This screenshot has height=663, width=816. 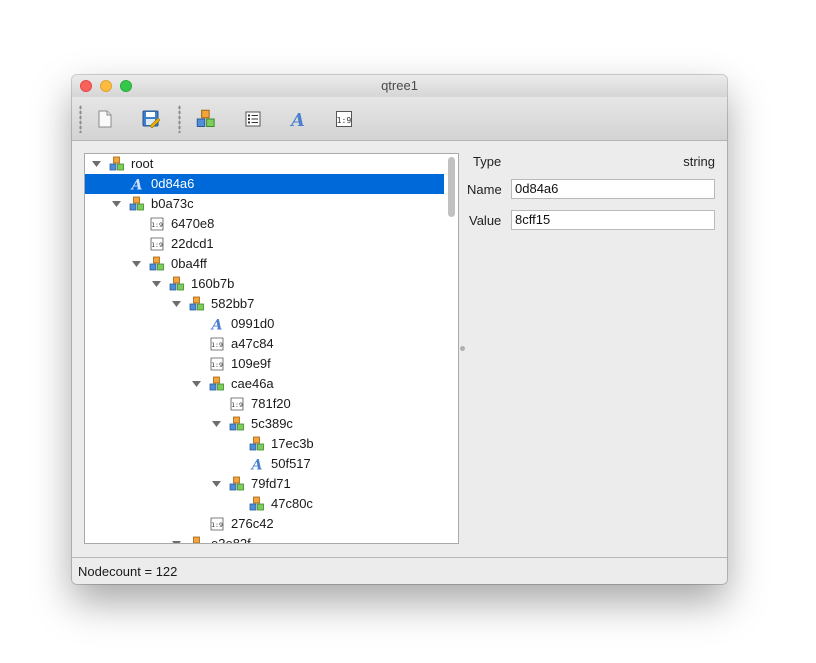 What do you see at coordinates (252, 343) in the screenshot?
I see `tree-row-label: a47c84` at bounding box center [252, 343].